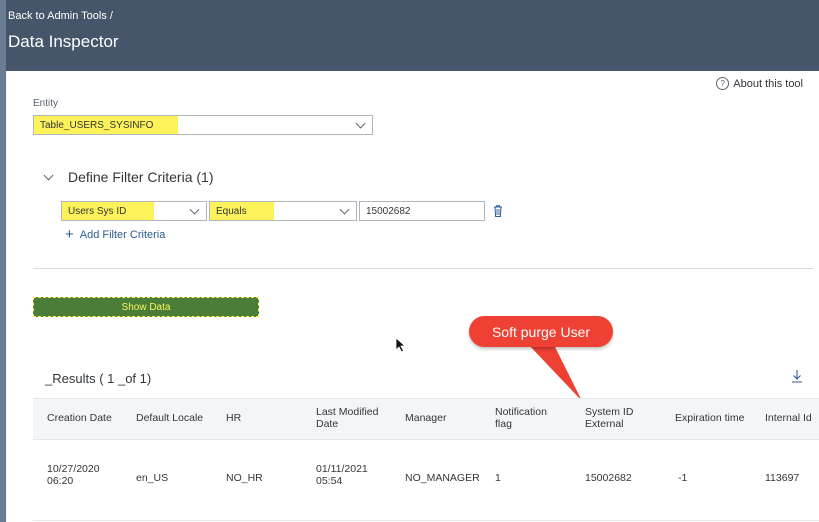 The width and height of the screenshot is (819, 522). I want to click on filter-value-text: 15002682, so click(388, 211).